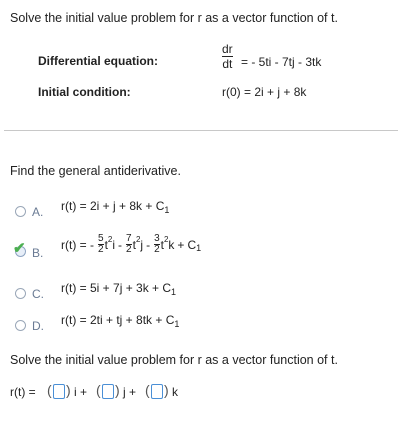 This screenshot has width=402, height=441. What do you see at coordinates (129, 238) in the screenshot?
I see `frac-num: 7` at bounding box center [129, 238].